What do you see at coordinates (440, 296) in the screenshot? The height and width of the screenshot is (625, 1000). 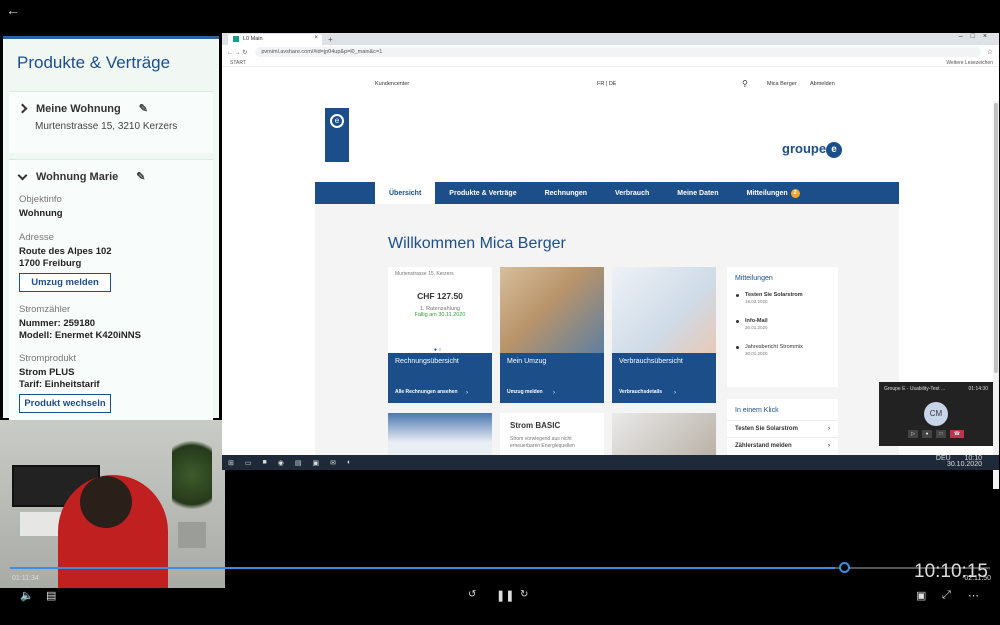 I see `bill-amount: CHF 127.50` at bounding box center [440, 296].